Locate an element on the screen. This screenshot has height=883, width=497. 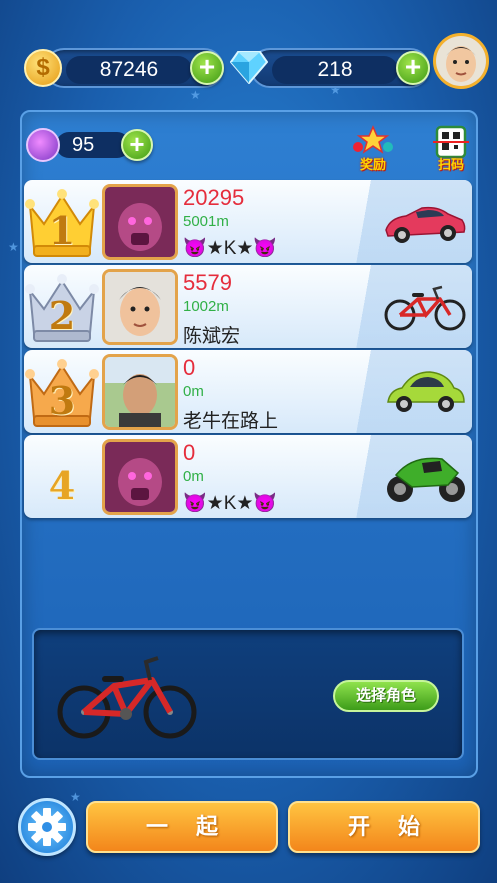
player-name: 陈斌宏 is located at coordinates (212, 336).